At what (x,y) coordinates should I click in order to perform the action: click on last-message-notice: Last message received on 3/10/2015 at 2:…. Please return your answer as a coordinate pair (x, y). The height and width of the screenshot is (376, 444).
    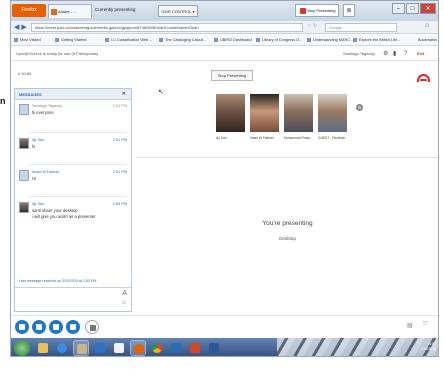
    Looking at the image, I should click on (58, 281).